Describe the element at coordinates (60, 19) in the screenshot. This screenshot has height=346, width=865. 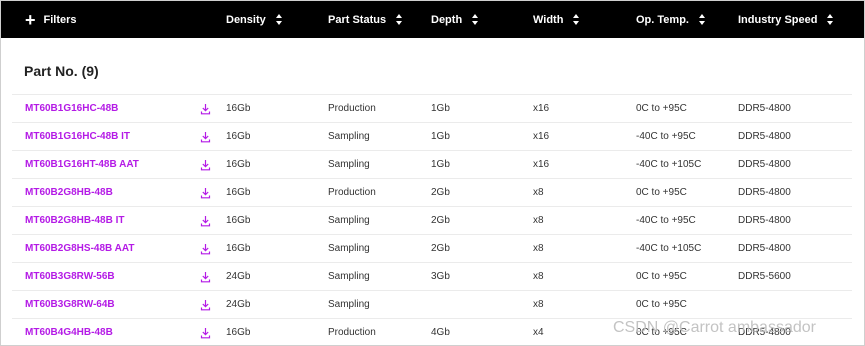
I see `filters-label: Filters` at that location.